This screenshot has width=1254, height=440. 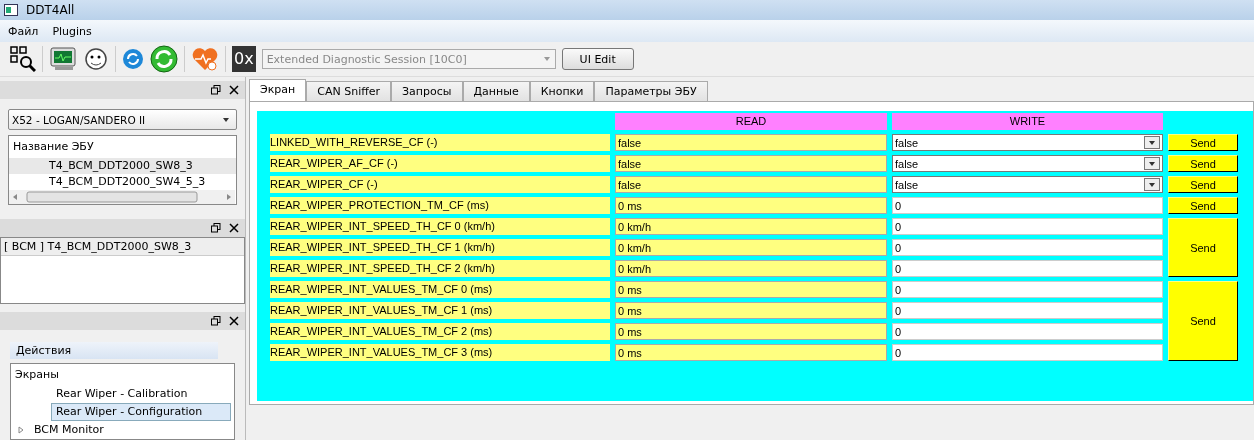 What do you see at coordinates (205, 59) in the screenshot?
I see `heart-icon` at bounding box center [205, 59].